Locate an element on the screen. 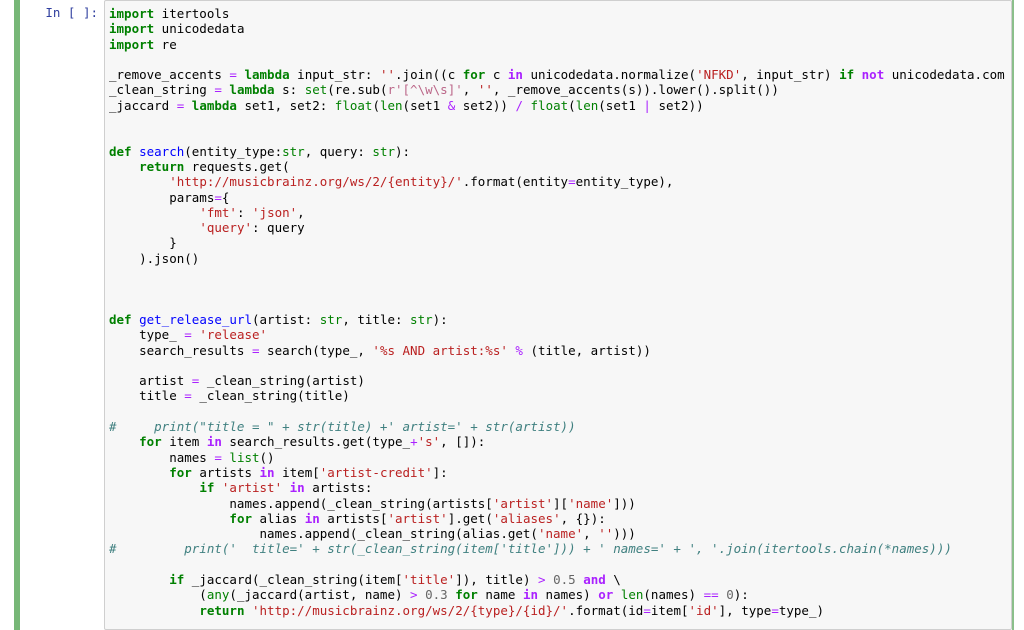  code-token: search(type_, is located at coordinates (316, 350).